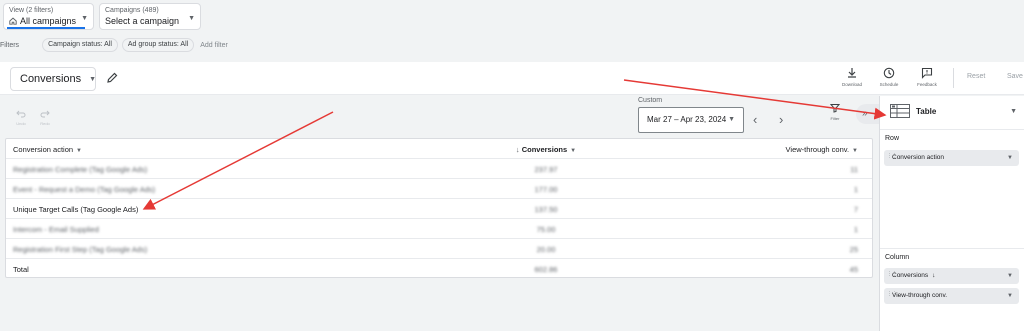 The width and height of the screenshot is (1024, 331). I want to click on reset-button: Reset, so click(976, 76).